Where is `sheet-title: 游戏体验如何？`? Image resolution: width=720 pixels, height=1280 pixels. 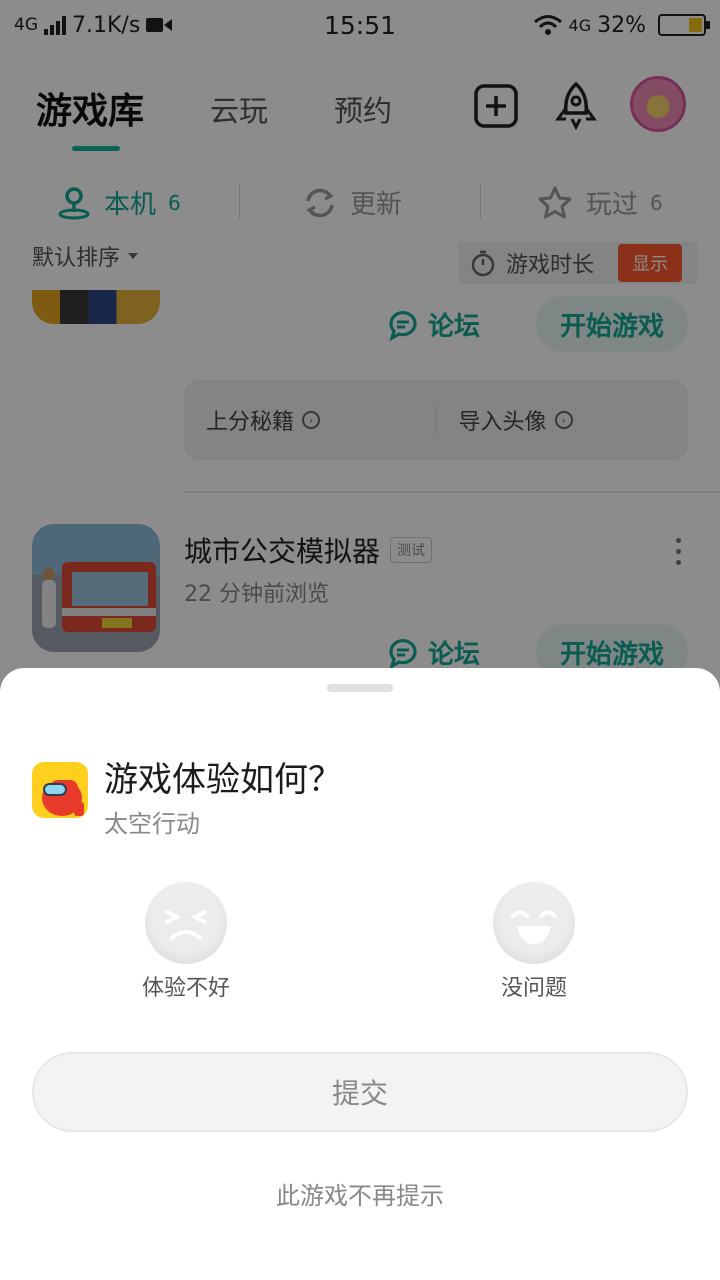
sheet-title: 游戏体验如何？ is located at coordinates (223, 780).